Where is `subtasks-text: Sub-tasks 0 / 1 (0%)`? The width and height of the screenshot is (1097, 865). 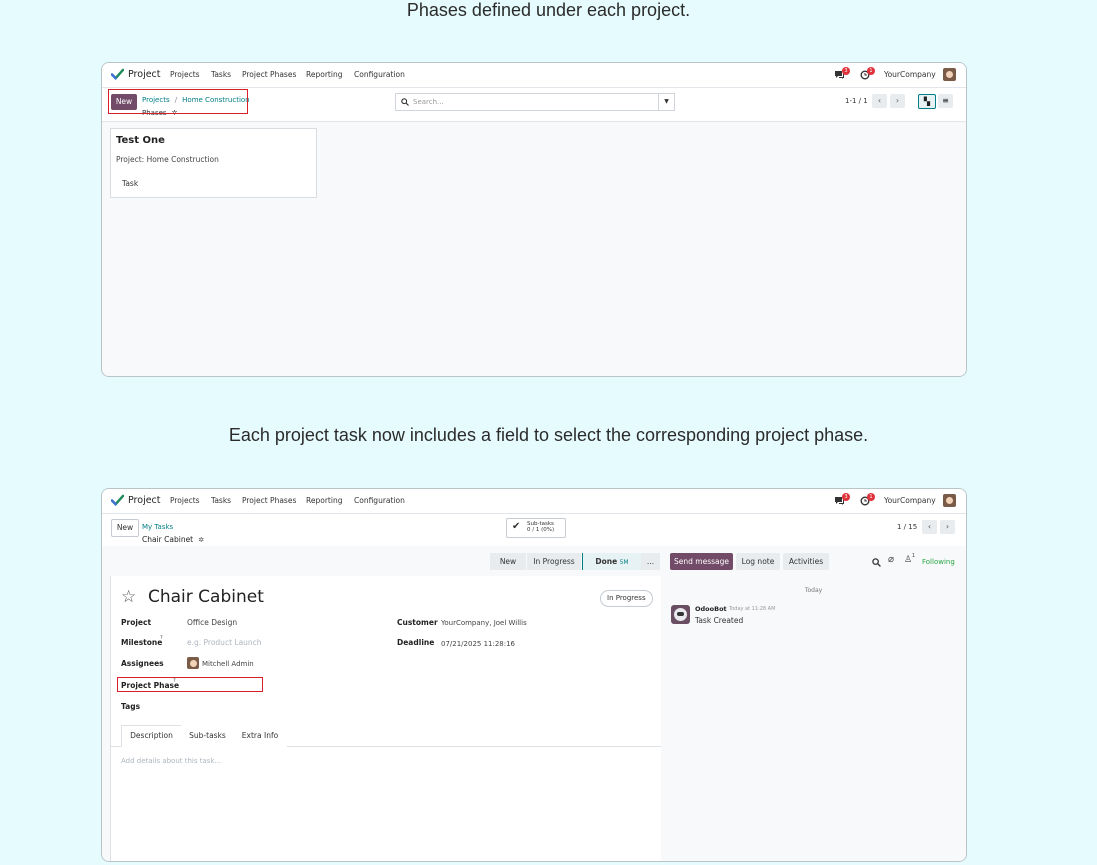
subtasks-text: Sub-tasks 0 / 1 (0%) is located at coordinates (540, 527).